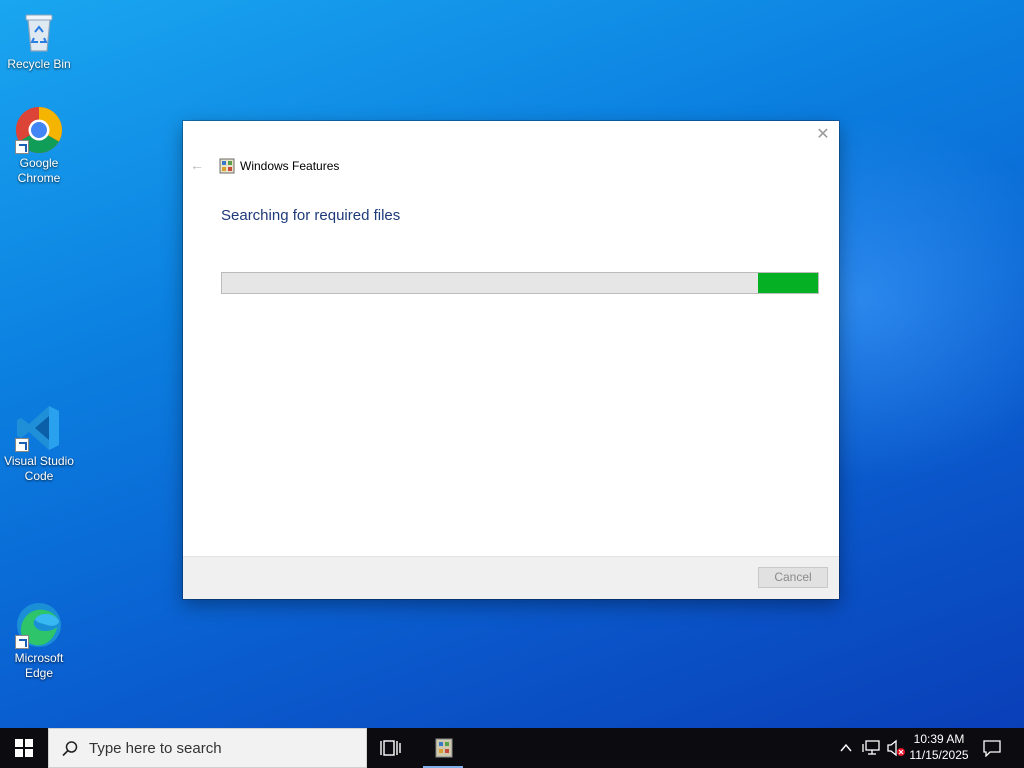 The height and width of the screenshot is (768, 1024). Describe the element at coordinates (896, 748) in the screenshot. I see `volume-muted-icon` at that location.